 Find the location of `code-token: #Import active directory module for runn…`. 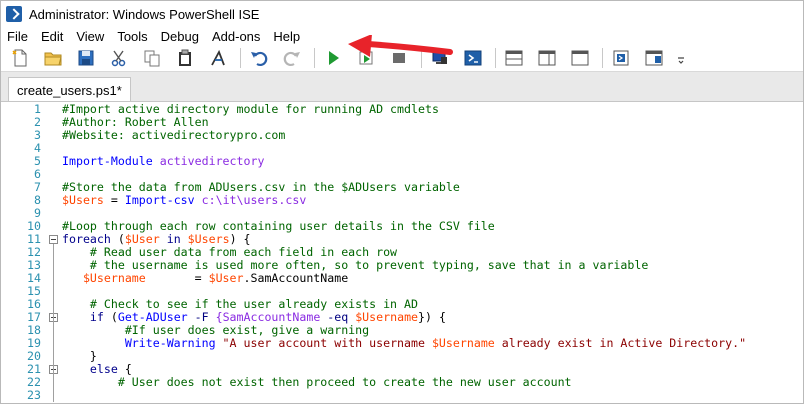

code-token: #Import active directory module for runn… is located at coordinates (250, 109).